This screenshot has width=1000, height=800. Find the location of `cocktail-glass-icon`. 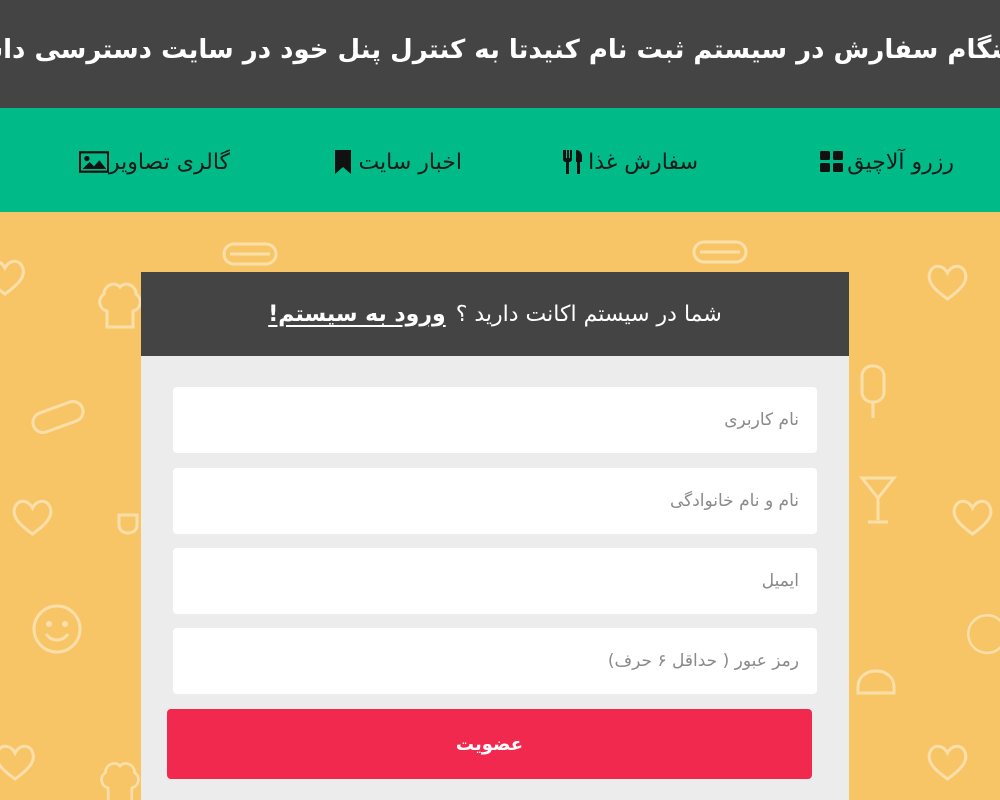

cocktail-glass-icon is located at coordinates (878, 500).